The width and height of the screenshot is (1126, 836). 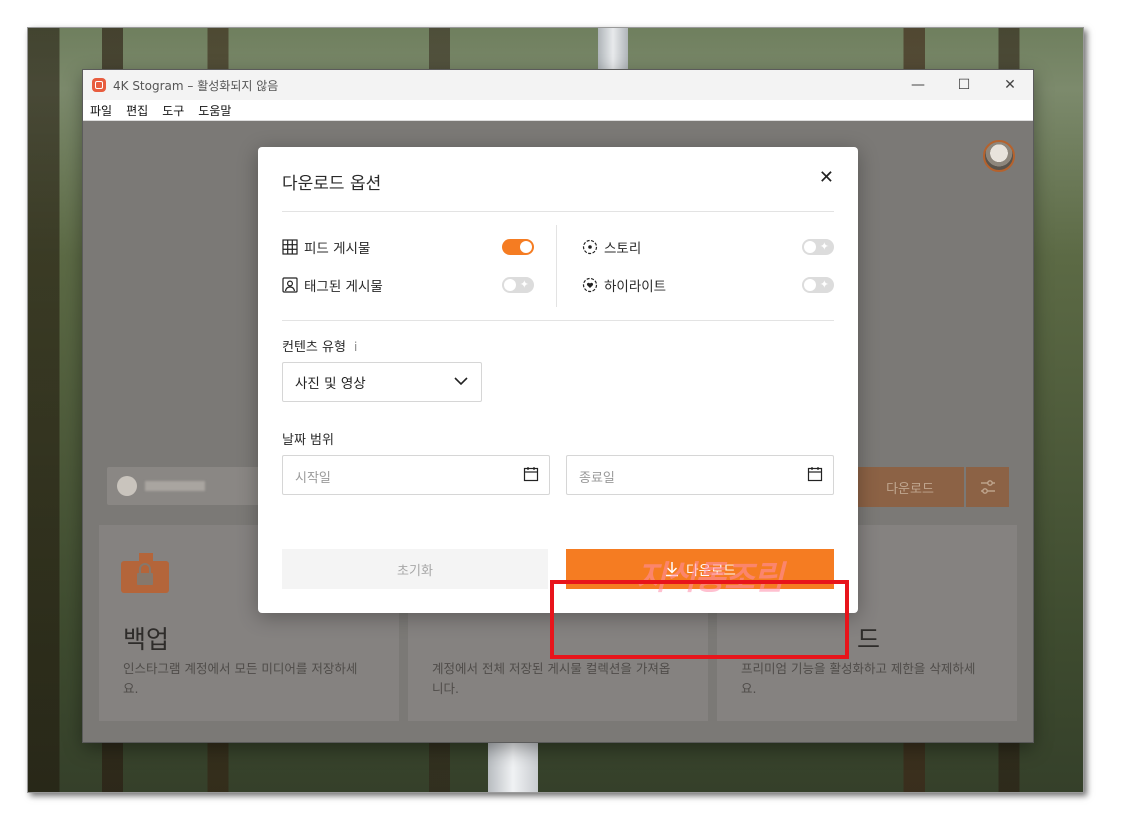 What do you see at coordinates (551, 678) in the screenshot?
I see `card-description: 계정에서 전체 저장된 게시물 컬렉션을 가져옵니다.` at bounding box center [551, 678].